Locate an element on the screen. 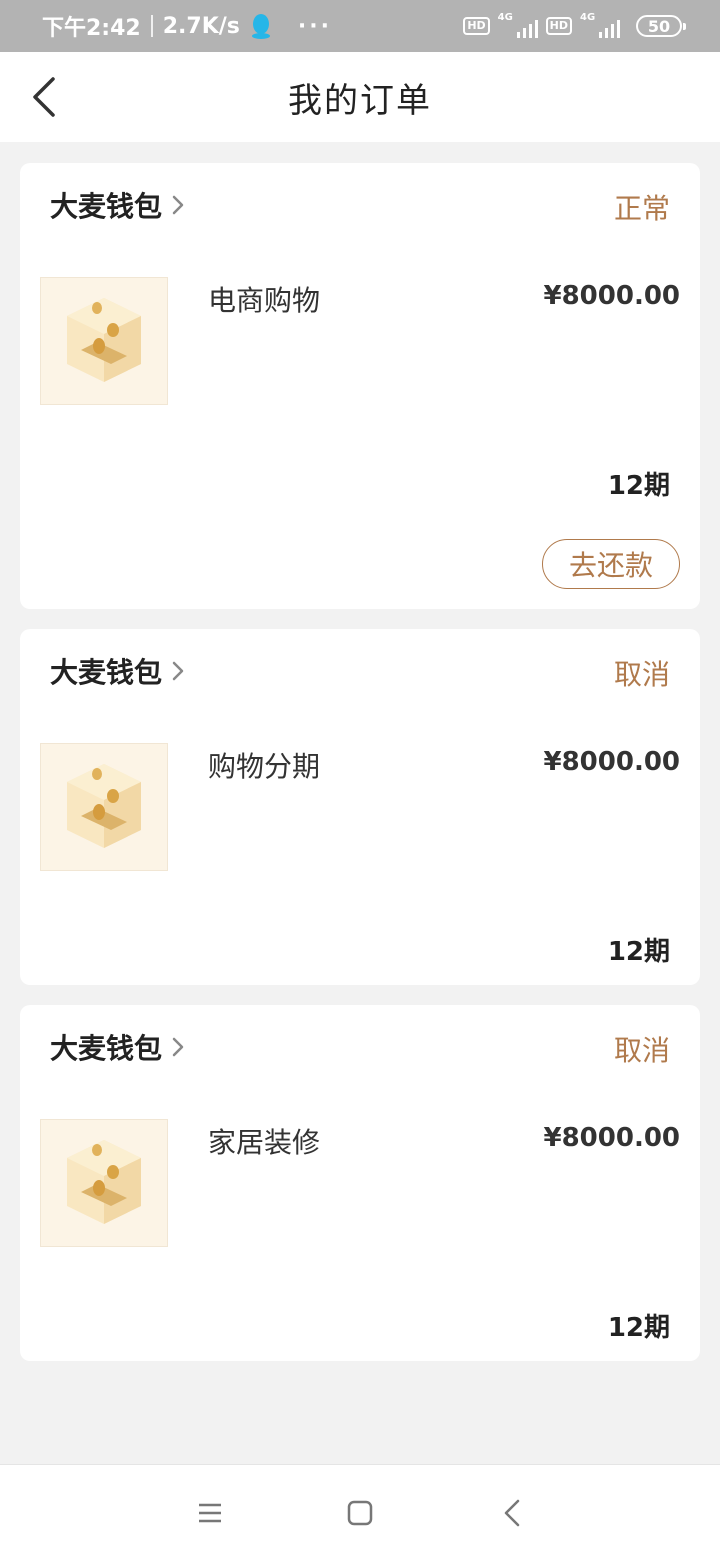 Image resolution: width=720 pixels, height=1560 pixels. battery-level: 50 is located at coordinates (659, 26).